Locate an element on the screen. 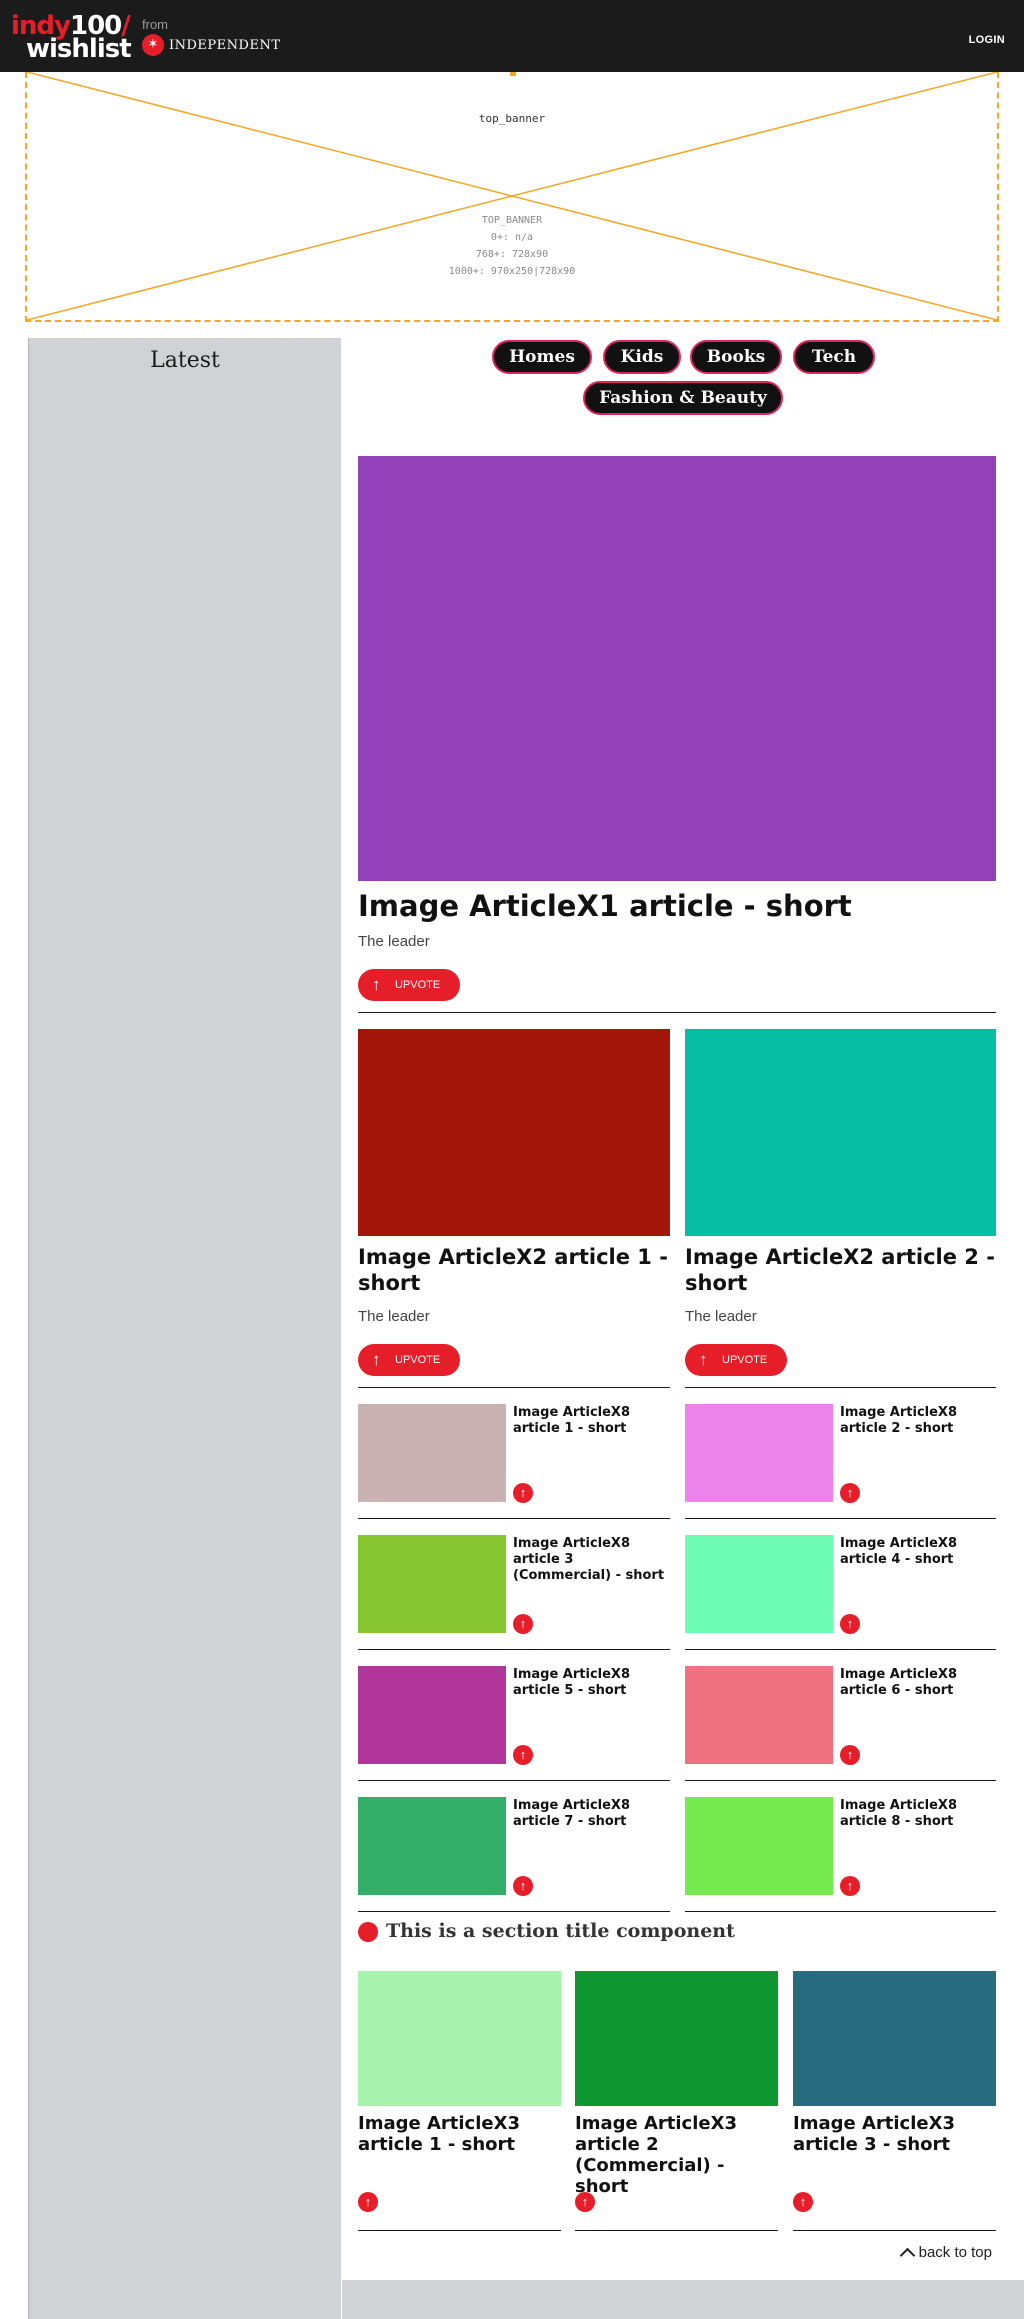 Image resolution: width=1024 pixels, height=2319 pixels. x8-article-title: Image ArticleX8 article 5 - short is located at coordinates (592, 1683).